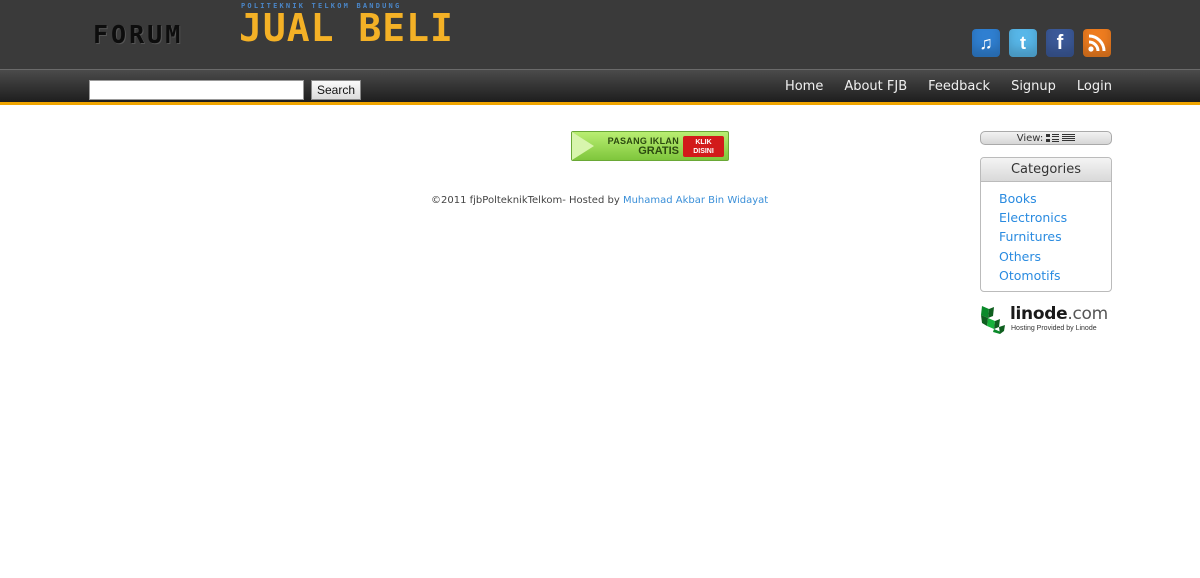  What do you see at coordinates (346, 28) in the screenshot?
I see `logo-jual-beli-text: JUAL BELI` at bounding box center [346, 28].